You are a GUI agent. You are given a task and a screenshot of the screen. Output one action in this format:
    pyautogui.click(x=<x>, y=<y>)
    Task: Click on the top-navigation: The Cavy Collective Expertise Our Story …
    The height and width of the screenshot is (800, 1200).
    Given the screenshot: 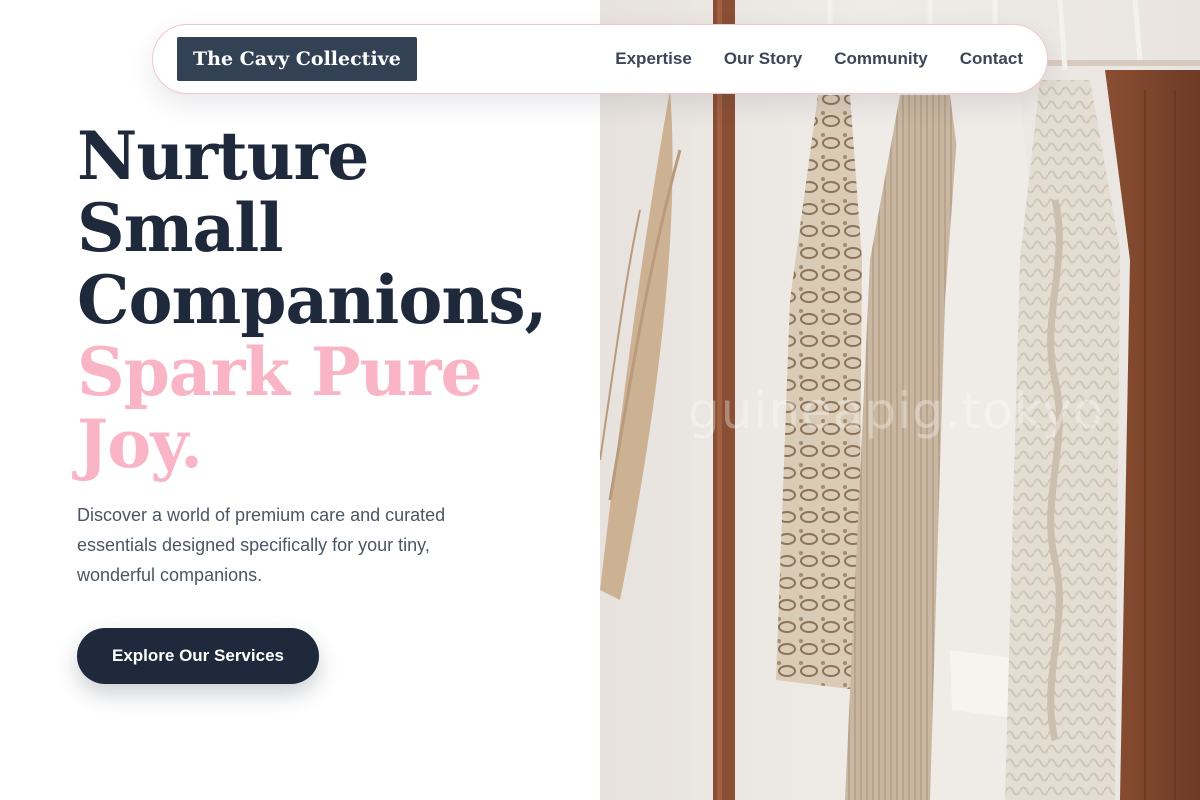 What is the action you would take?
    pyautogui.click(x=600, y=59)
    